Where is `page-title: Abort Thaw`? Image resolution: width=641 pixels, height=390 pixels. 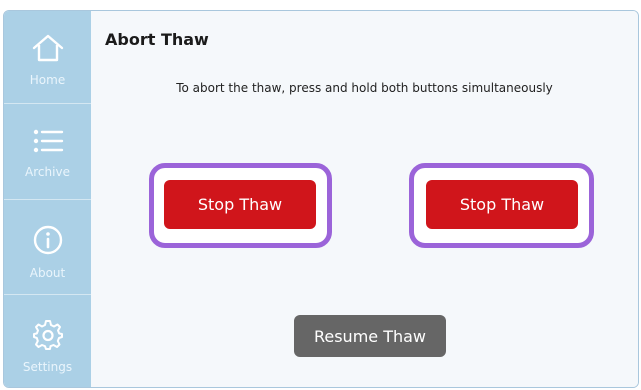 page-title: Abort Thaw is located at coordinates (157, 39).